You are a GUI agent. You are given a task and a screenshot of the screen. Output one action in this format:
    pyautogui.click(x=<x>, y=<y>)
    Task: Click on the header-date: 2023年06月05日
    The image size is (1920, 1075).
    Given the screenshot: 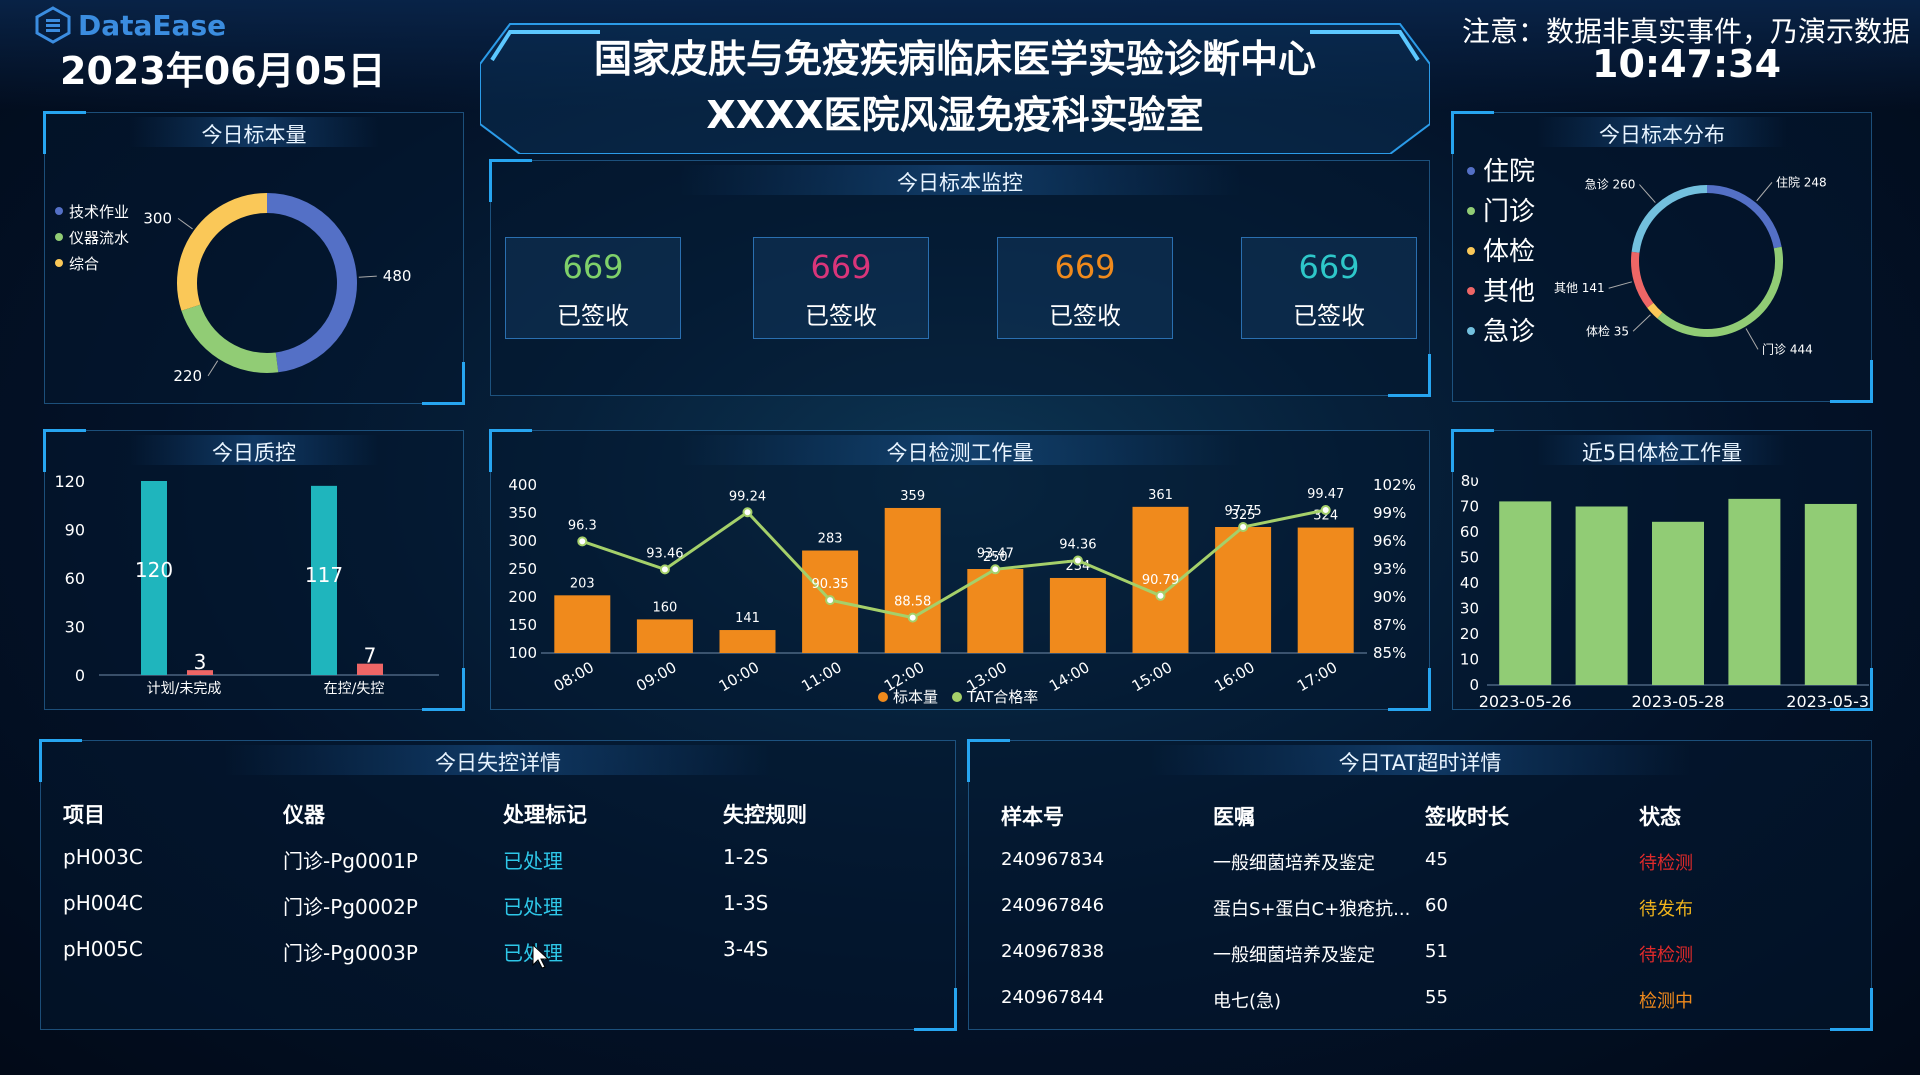 What is the action you would take?
    pyautogui.click(x=223, y=71)
    